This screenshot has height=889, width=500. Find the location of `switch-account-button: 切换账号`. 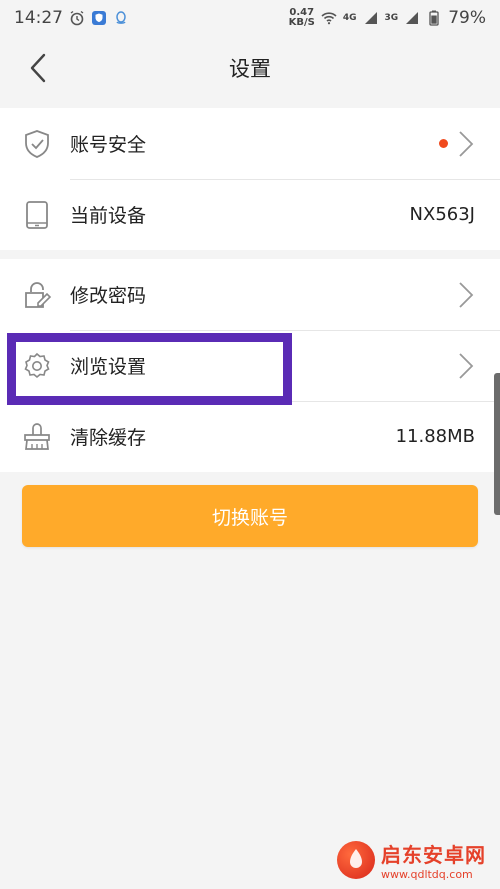

switch-account-button: 切换账号 is located at coordinates (250, 516).